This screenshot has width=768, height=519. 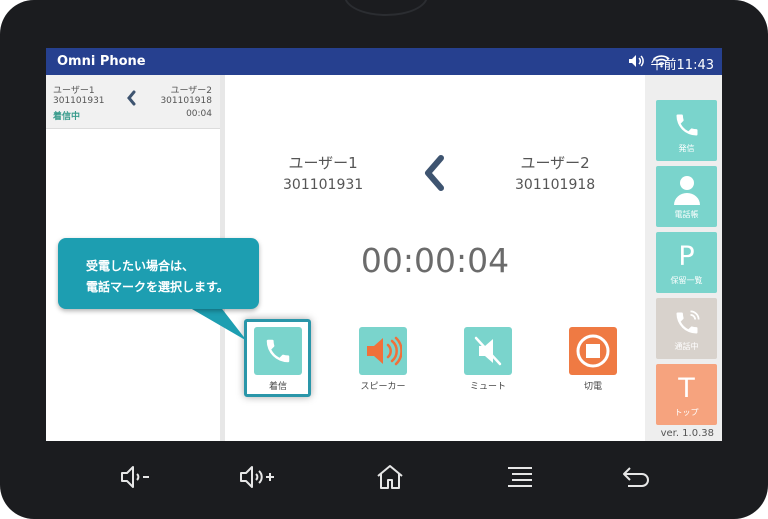 I want to click on speaker-button: スピーカー, so click(x=383, y=359).